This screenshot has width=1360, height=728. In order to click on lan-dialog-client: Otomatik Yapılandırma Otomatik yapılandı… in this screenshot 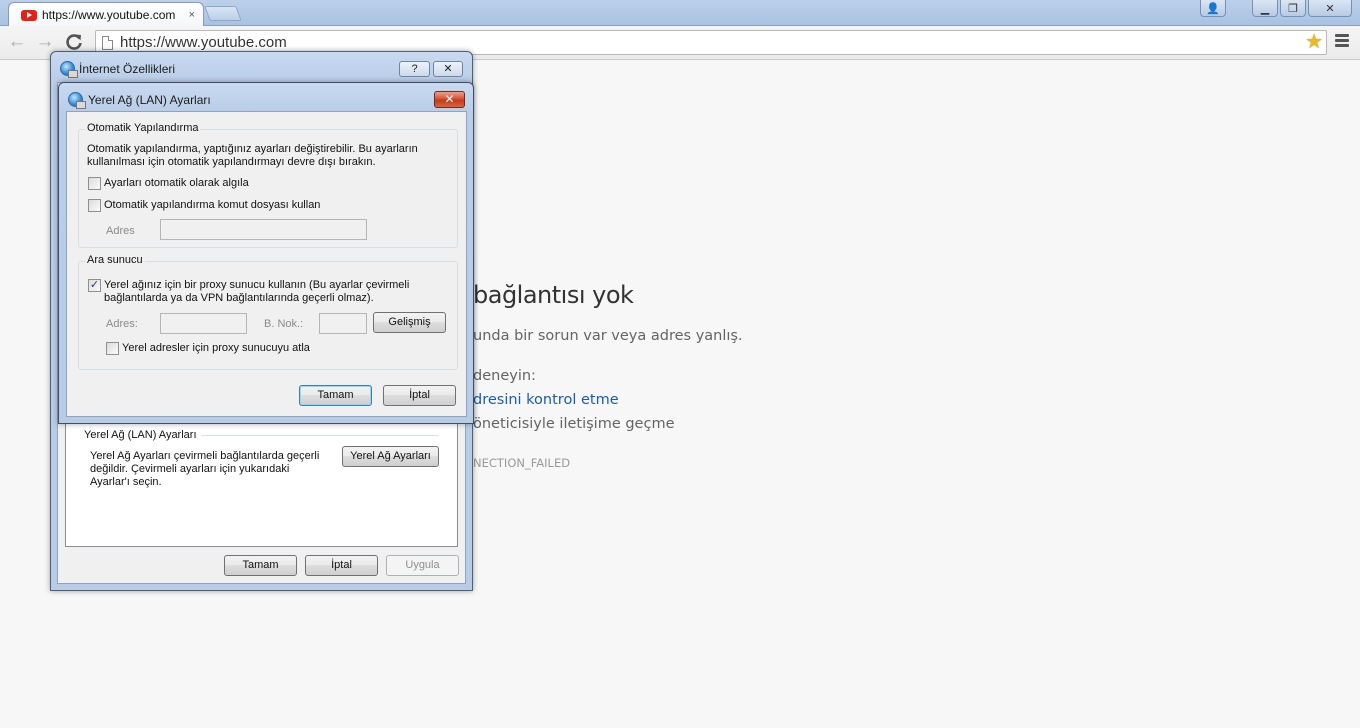, I will do `click(266, 264)`.